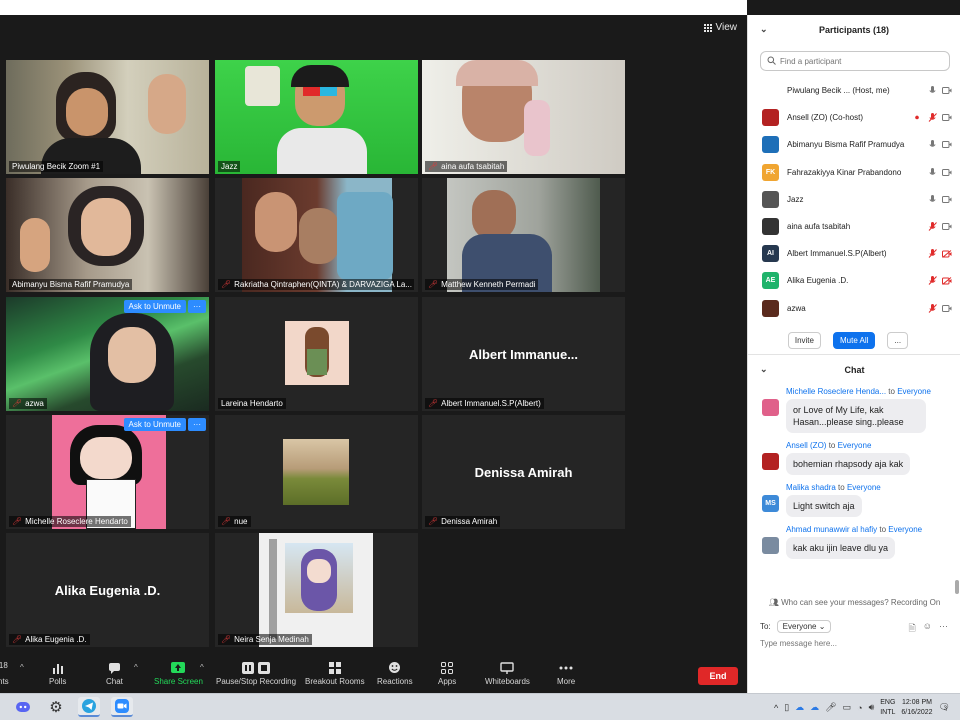 The image size is (960, 720). I want to click on video-tile: Denissa Amirah 🎤︎ Denissa Amirah, so click(523, 472).